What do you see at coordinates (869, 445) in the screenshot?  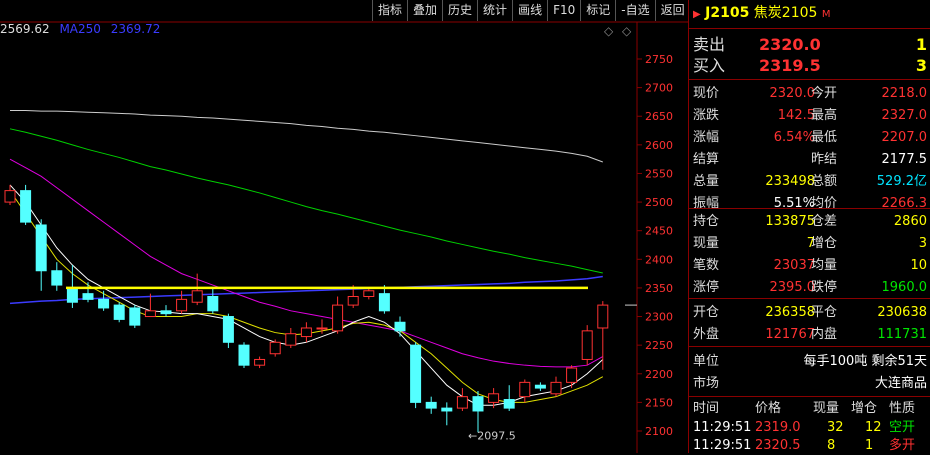 I see `trade-cell-oi: 1` at bounding box center [869, 445].